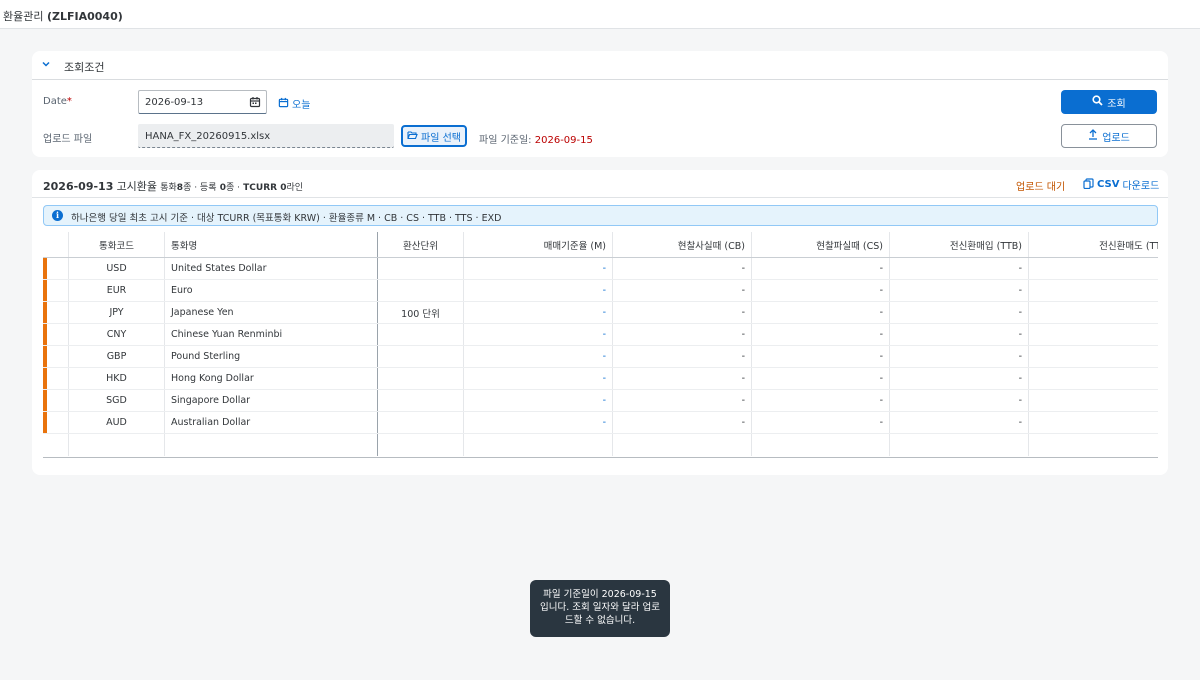 Image resolution: width=1200 pixels, height=680 pixels. I want to click on table-row: USD United States Dollar - - - -, so click(600, 269).